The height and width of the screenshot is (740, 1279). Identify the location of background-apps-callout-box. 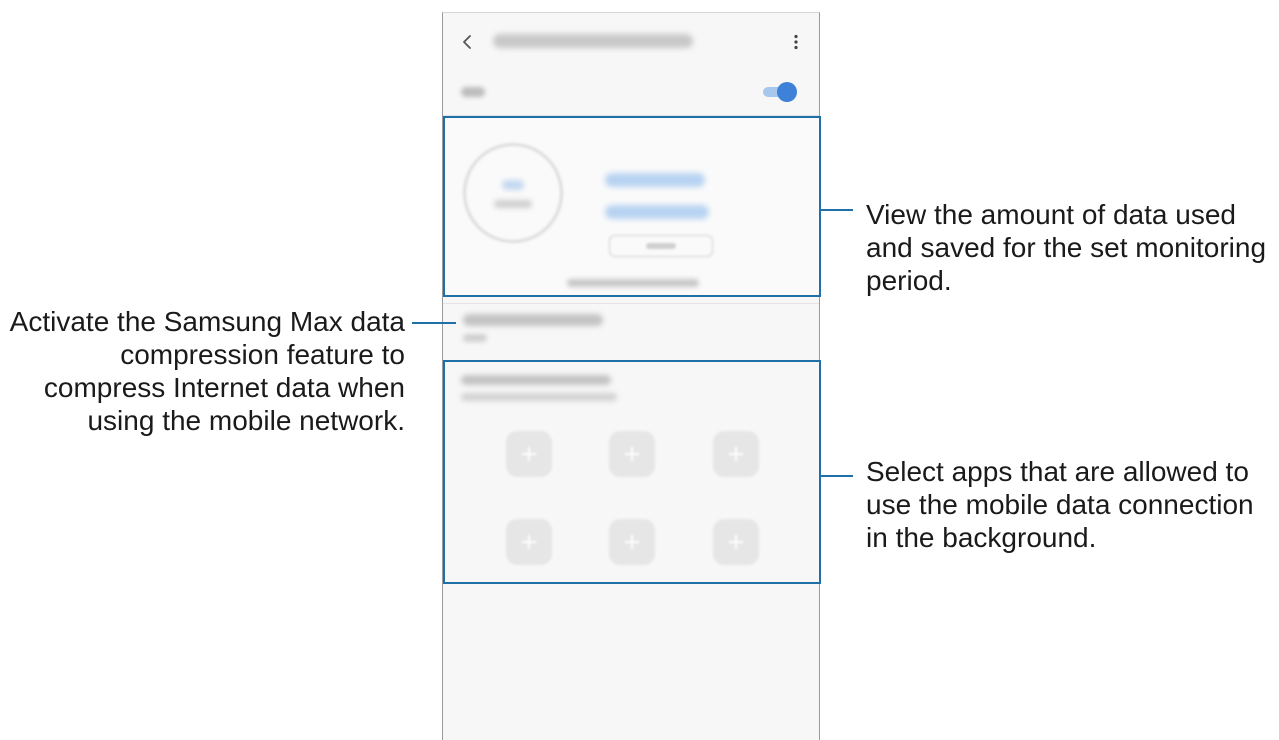
(632, 472).